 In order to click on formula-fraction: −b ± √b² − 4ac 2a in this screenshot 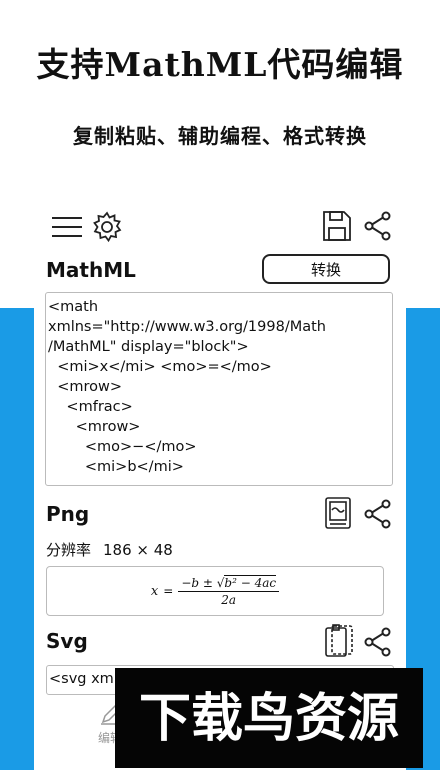, I will do `click(229, 591)`.